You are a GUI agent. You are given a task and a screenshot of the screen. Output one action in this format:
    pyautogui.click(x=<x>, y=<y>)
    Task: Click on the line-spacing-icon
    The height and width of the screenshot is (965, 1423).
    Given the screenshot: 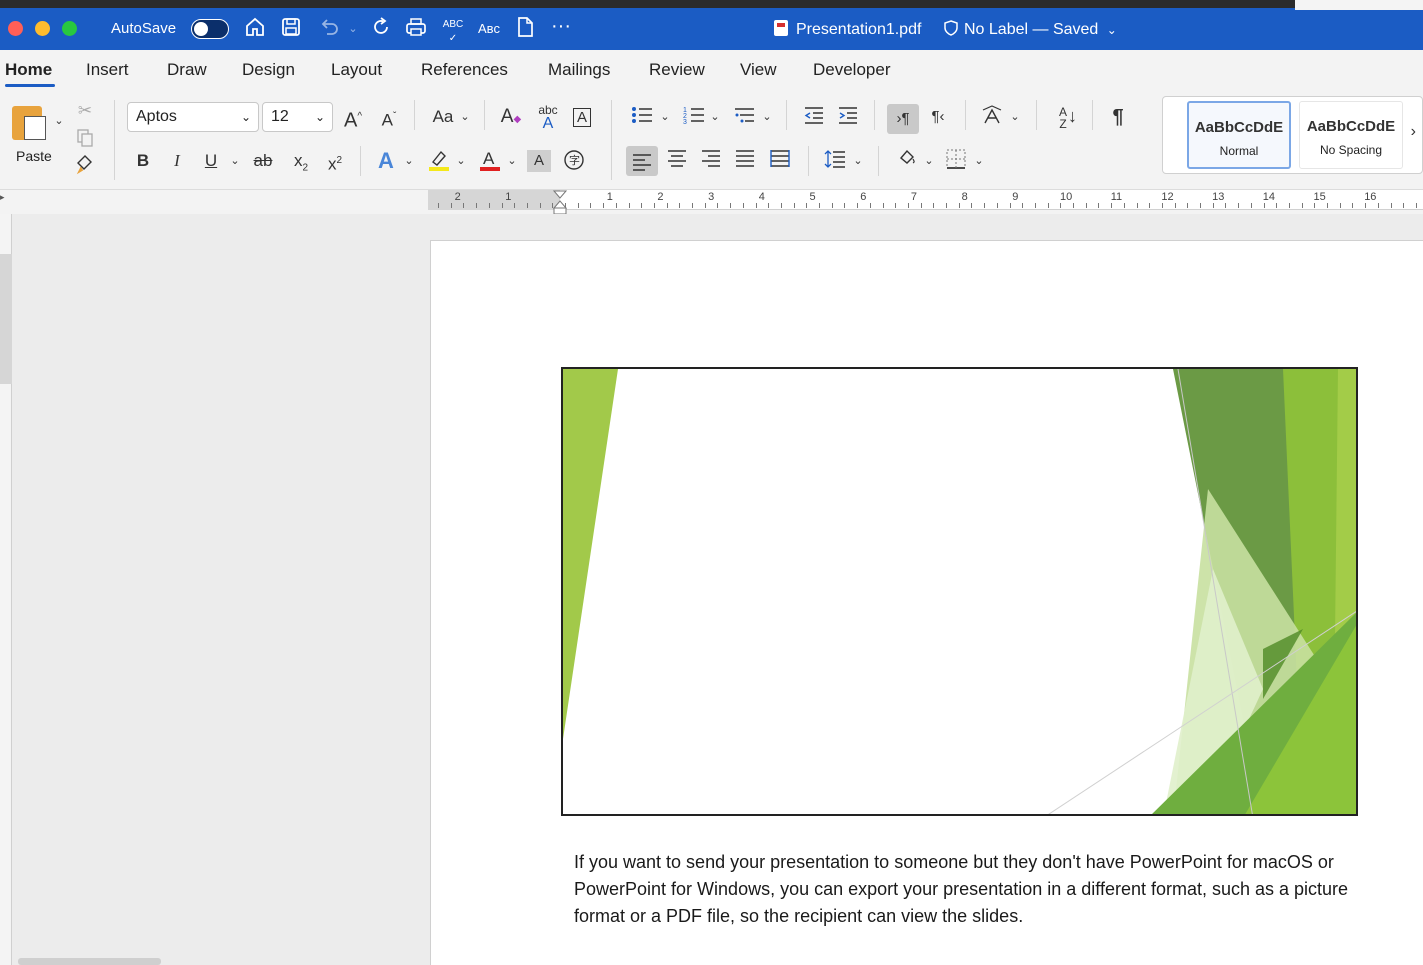 What is the action you would take?
    pyautogui.click(x=835, y=161)
    